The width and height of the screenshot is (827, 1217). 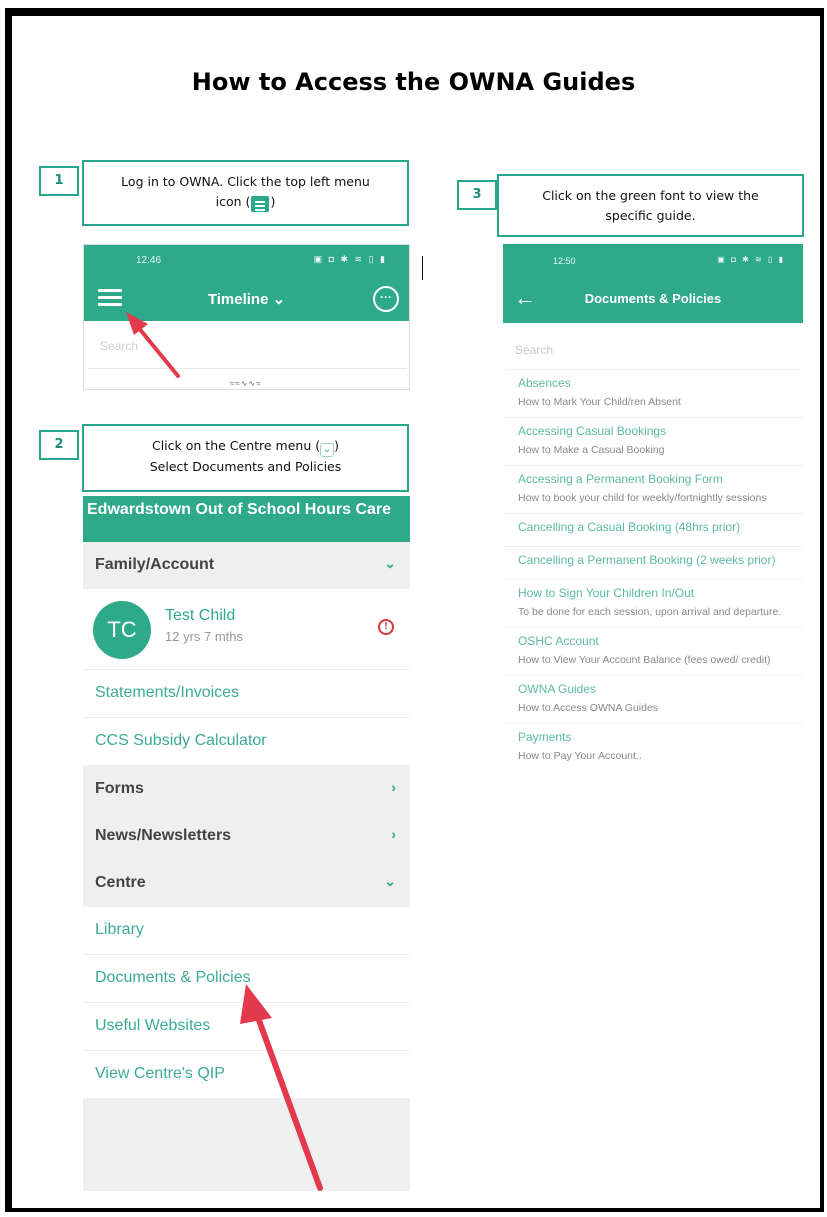 What do you see at coordinates (660, 641) in the screenshot?
I see `guide-link: OSHC Account` at bounding box center [660, 641].